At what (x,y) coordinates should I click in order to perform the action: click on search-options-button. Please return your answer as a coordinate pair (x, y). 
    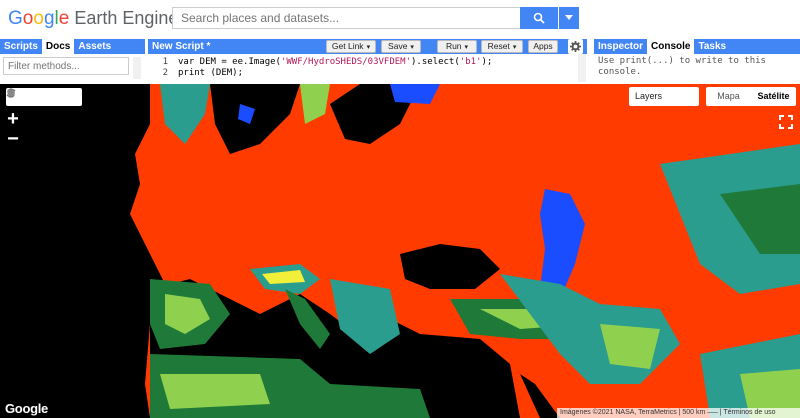
    Looking at the image, I should click on (569, 18).